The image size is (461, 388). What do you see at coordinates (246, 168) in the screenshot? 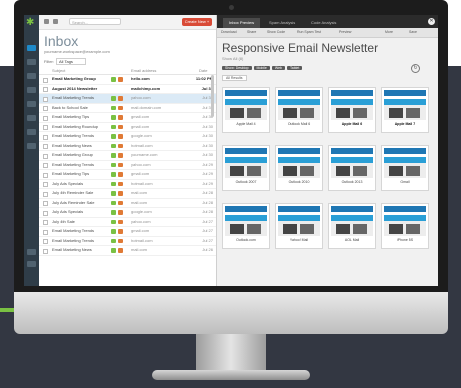
I see `preview-thumbnail: Outlook 2007` at bounding box center [246, 168].